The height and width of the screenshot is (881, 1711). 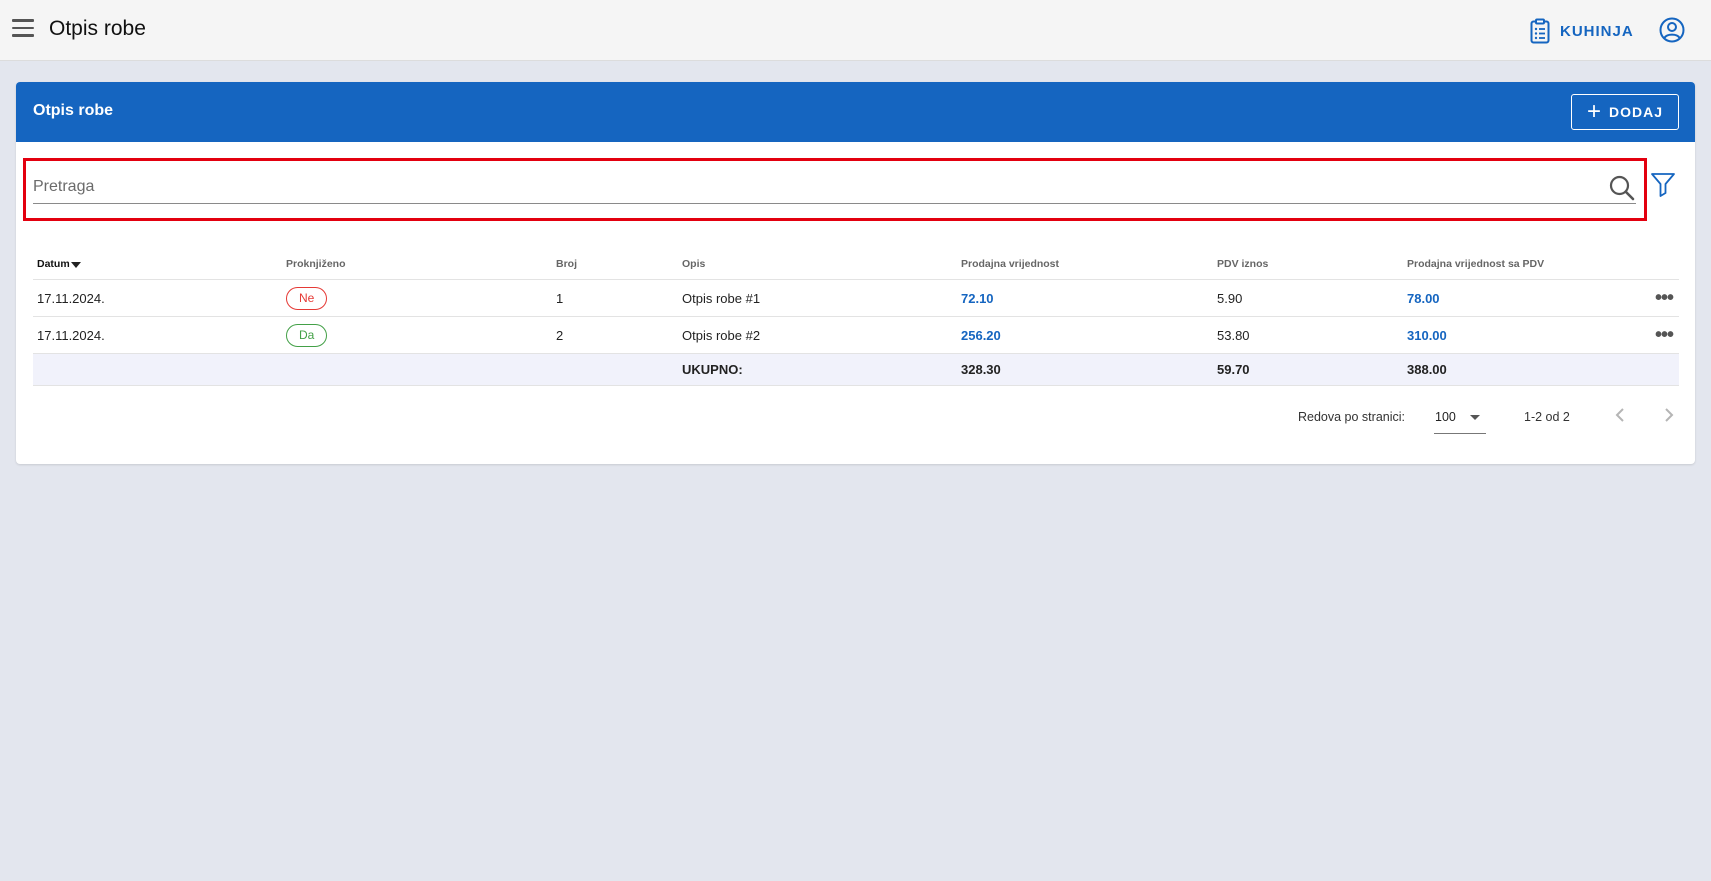 What do you see at coordinates (1593, 111) in the screenshot?
I see `plus-icon: +` at bounding box center [1593, 111].